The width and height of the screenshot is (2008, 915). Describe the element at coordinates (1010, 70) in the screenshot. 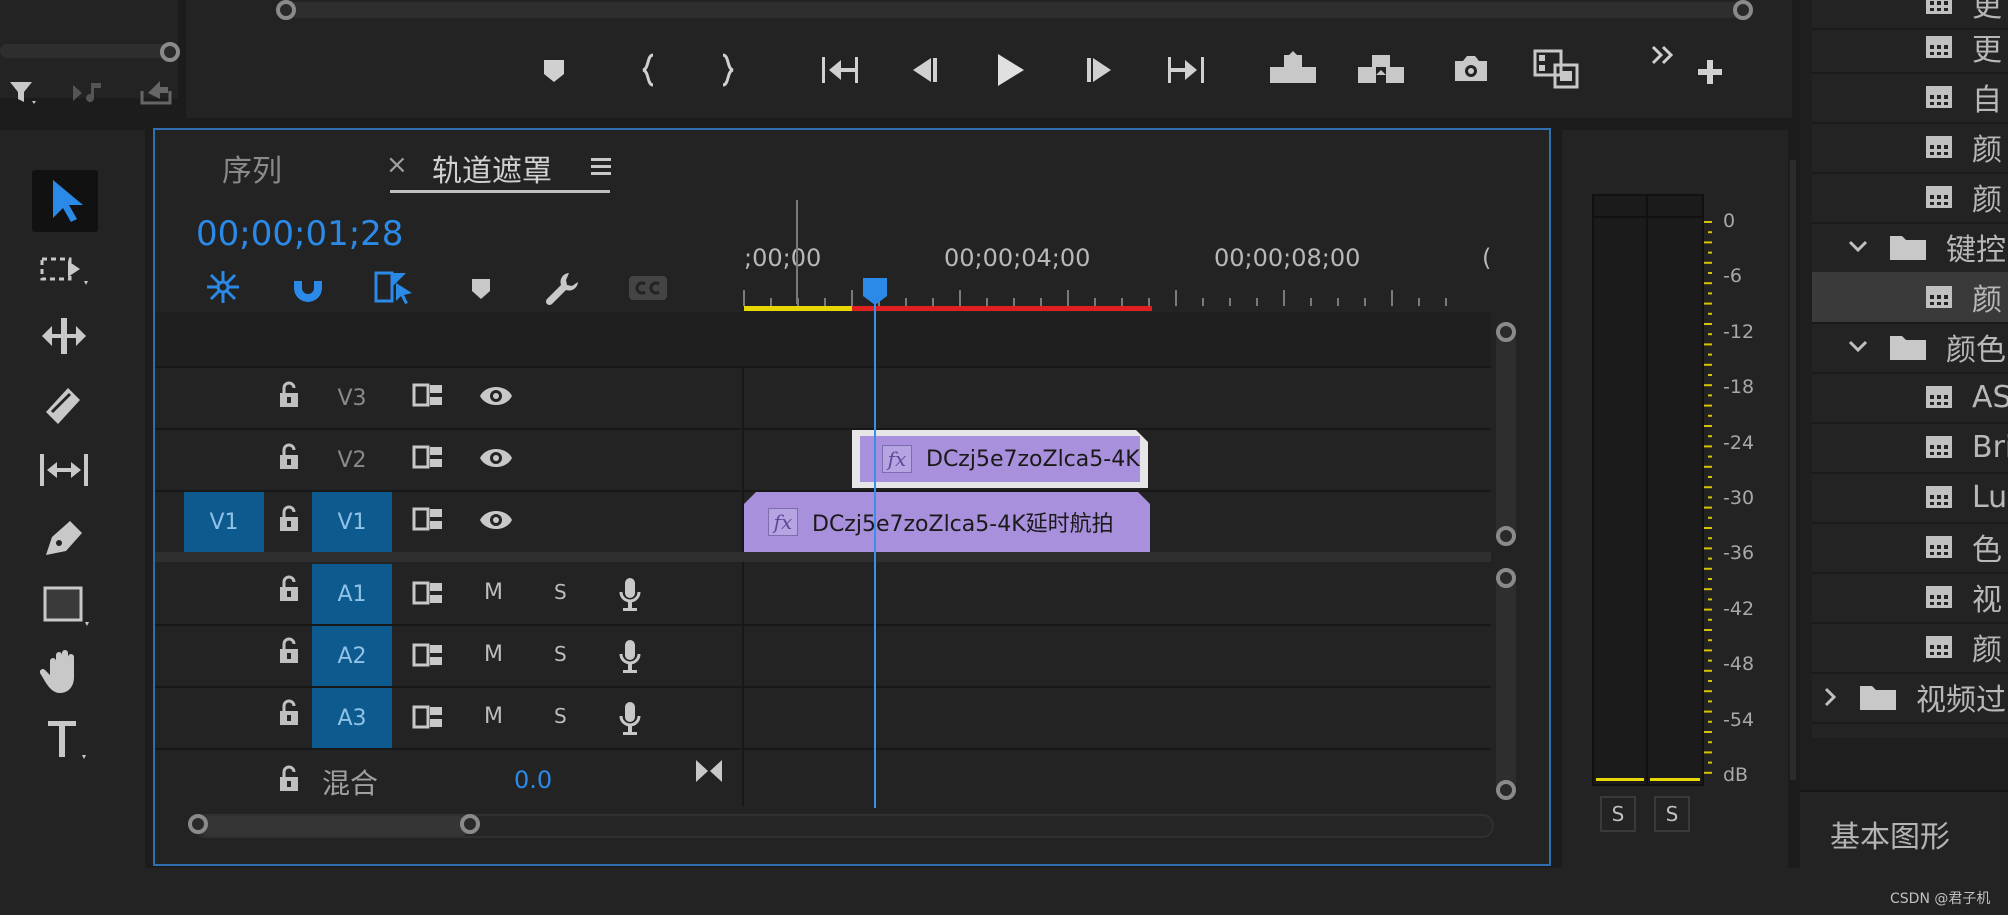

I see `play-icon` at that location.